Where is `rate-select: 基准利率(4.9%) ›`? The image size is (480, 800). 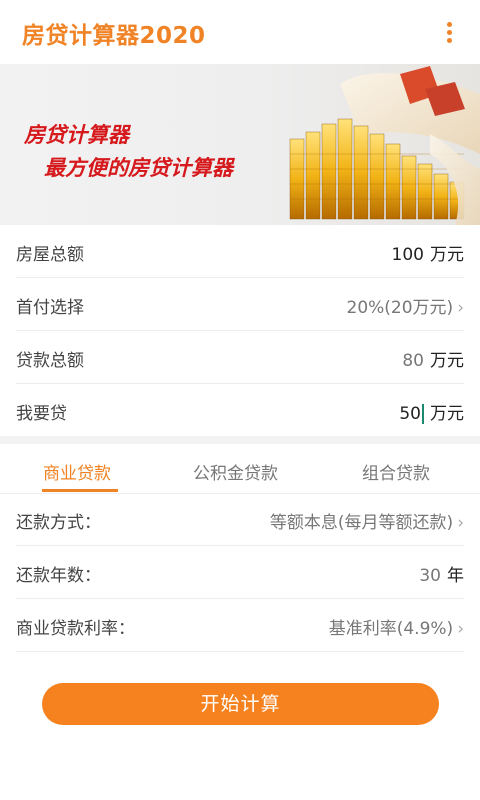
rate-select: 基准利率(4.9%) › is located at coordinates (396, 626).